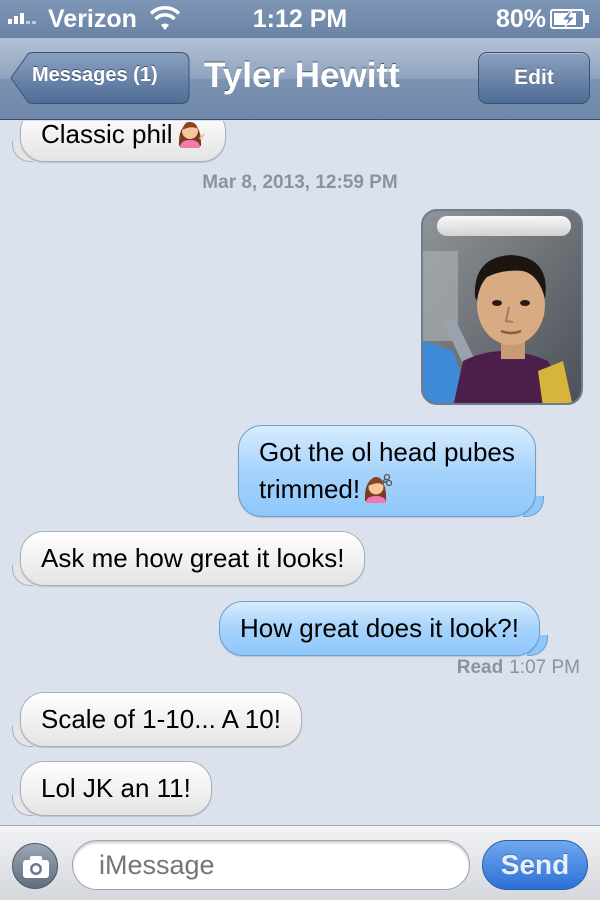 The image size is (600, 900). I want to click on messages-back-button: Messages (1), so click(100, 78).